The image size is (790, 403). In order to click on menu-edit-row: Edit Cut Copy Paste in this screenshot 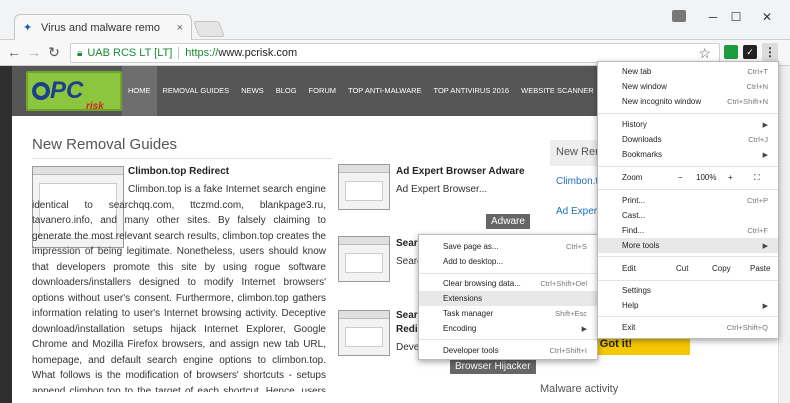, I will do `click(688, 268)`.